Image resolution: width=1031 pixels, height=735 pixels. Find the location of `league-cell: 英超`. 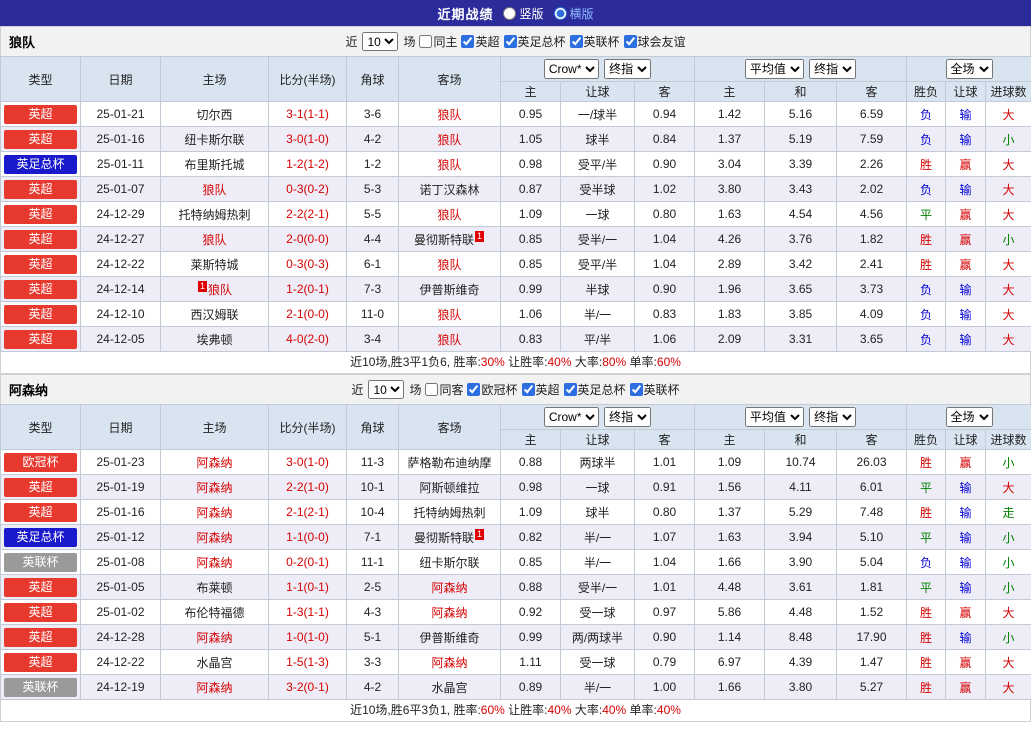

league-cell: 英超 is located at coordinates (40, 264).